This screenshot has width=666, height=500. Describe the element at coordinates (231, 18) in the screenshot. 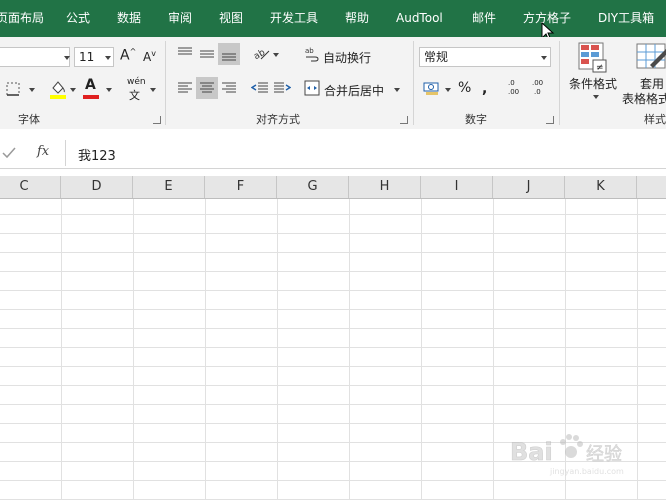

I see `tab-view: 视图` at that location.